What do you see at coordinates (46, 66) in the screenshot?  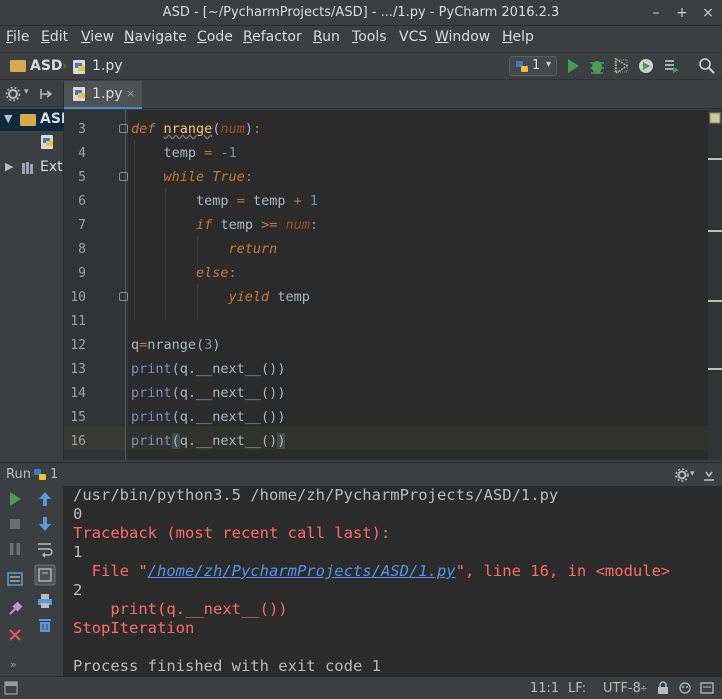 I see `breadcrumb-project: ASD` at bounding box center [46, 66].